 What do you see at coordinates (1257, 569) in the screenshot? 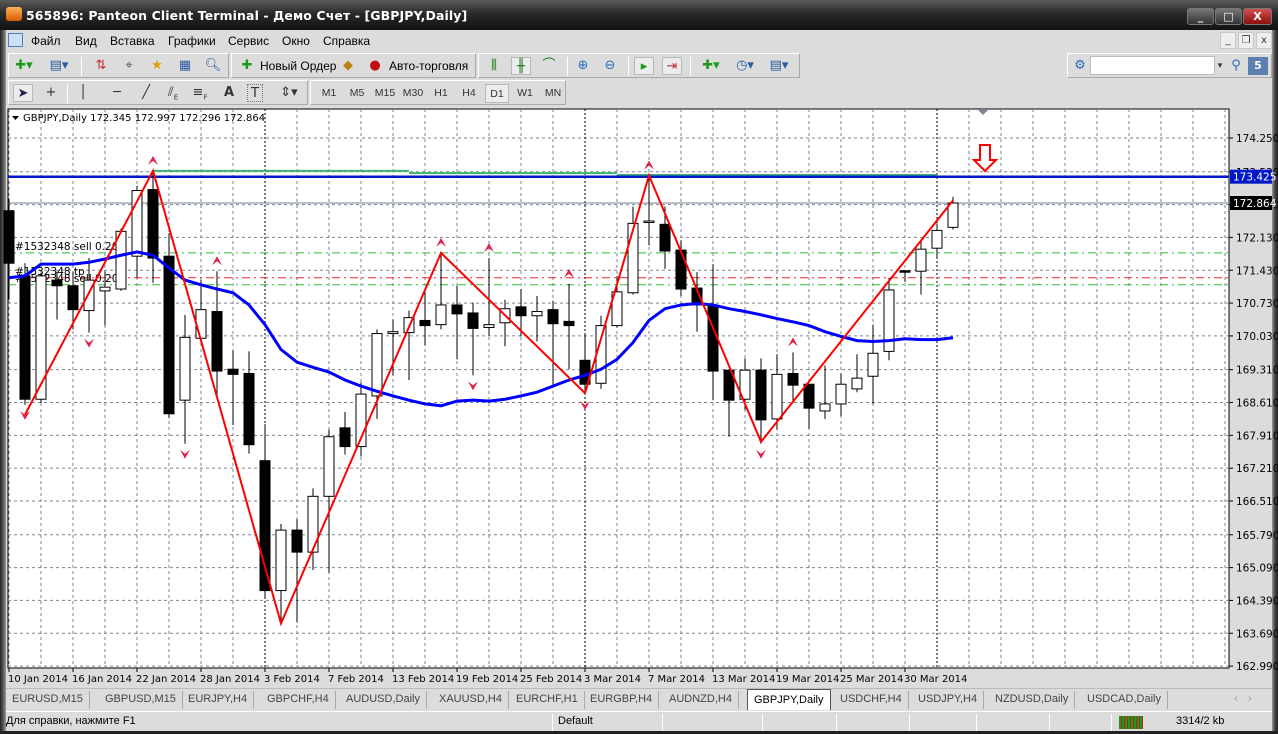
I see `y-tick-label: 165.090` at bounding box center [1257, 569].